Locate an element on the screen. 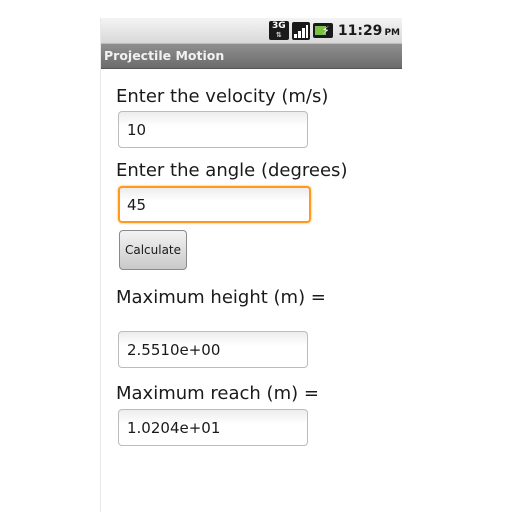  status-clock: 11:29 PM is located at coordinates (369, 31).